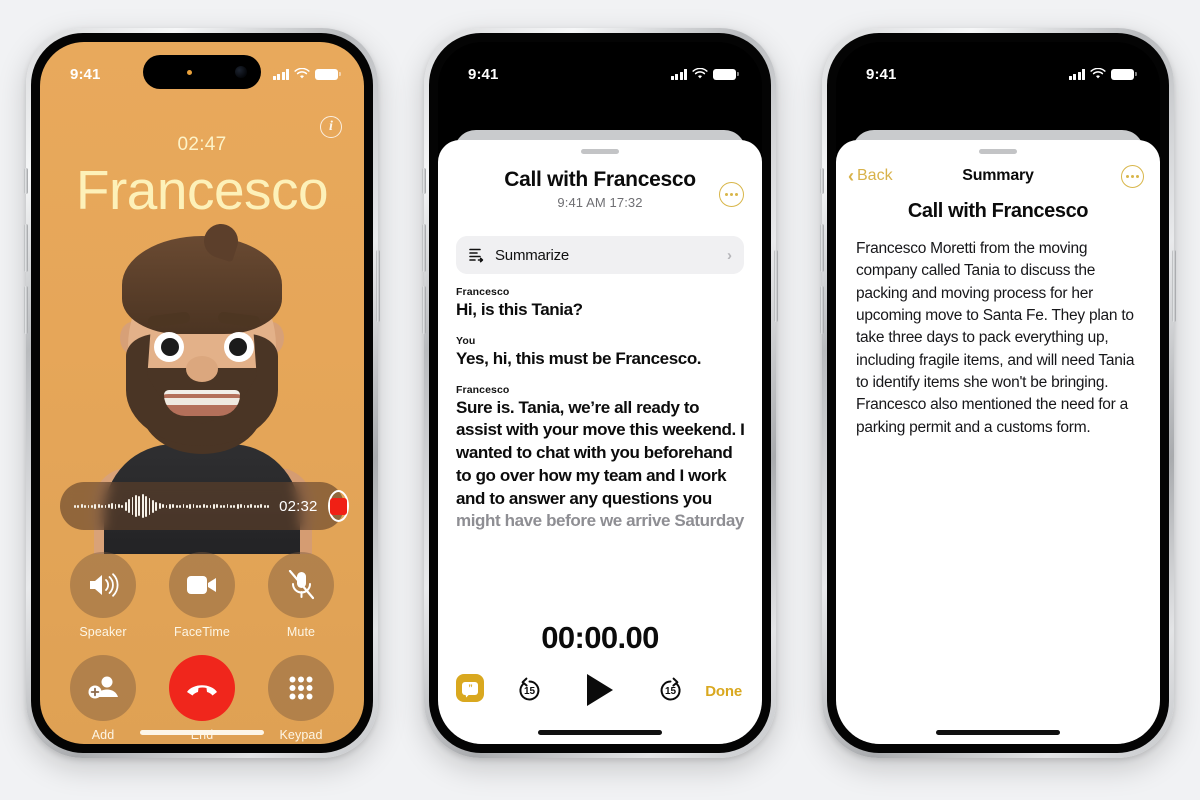 The width and height of the screenshot is (1200, 800). I want to click on page-subtitle: 9:41 AM 17:32, so click(600, 202).